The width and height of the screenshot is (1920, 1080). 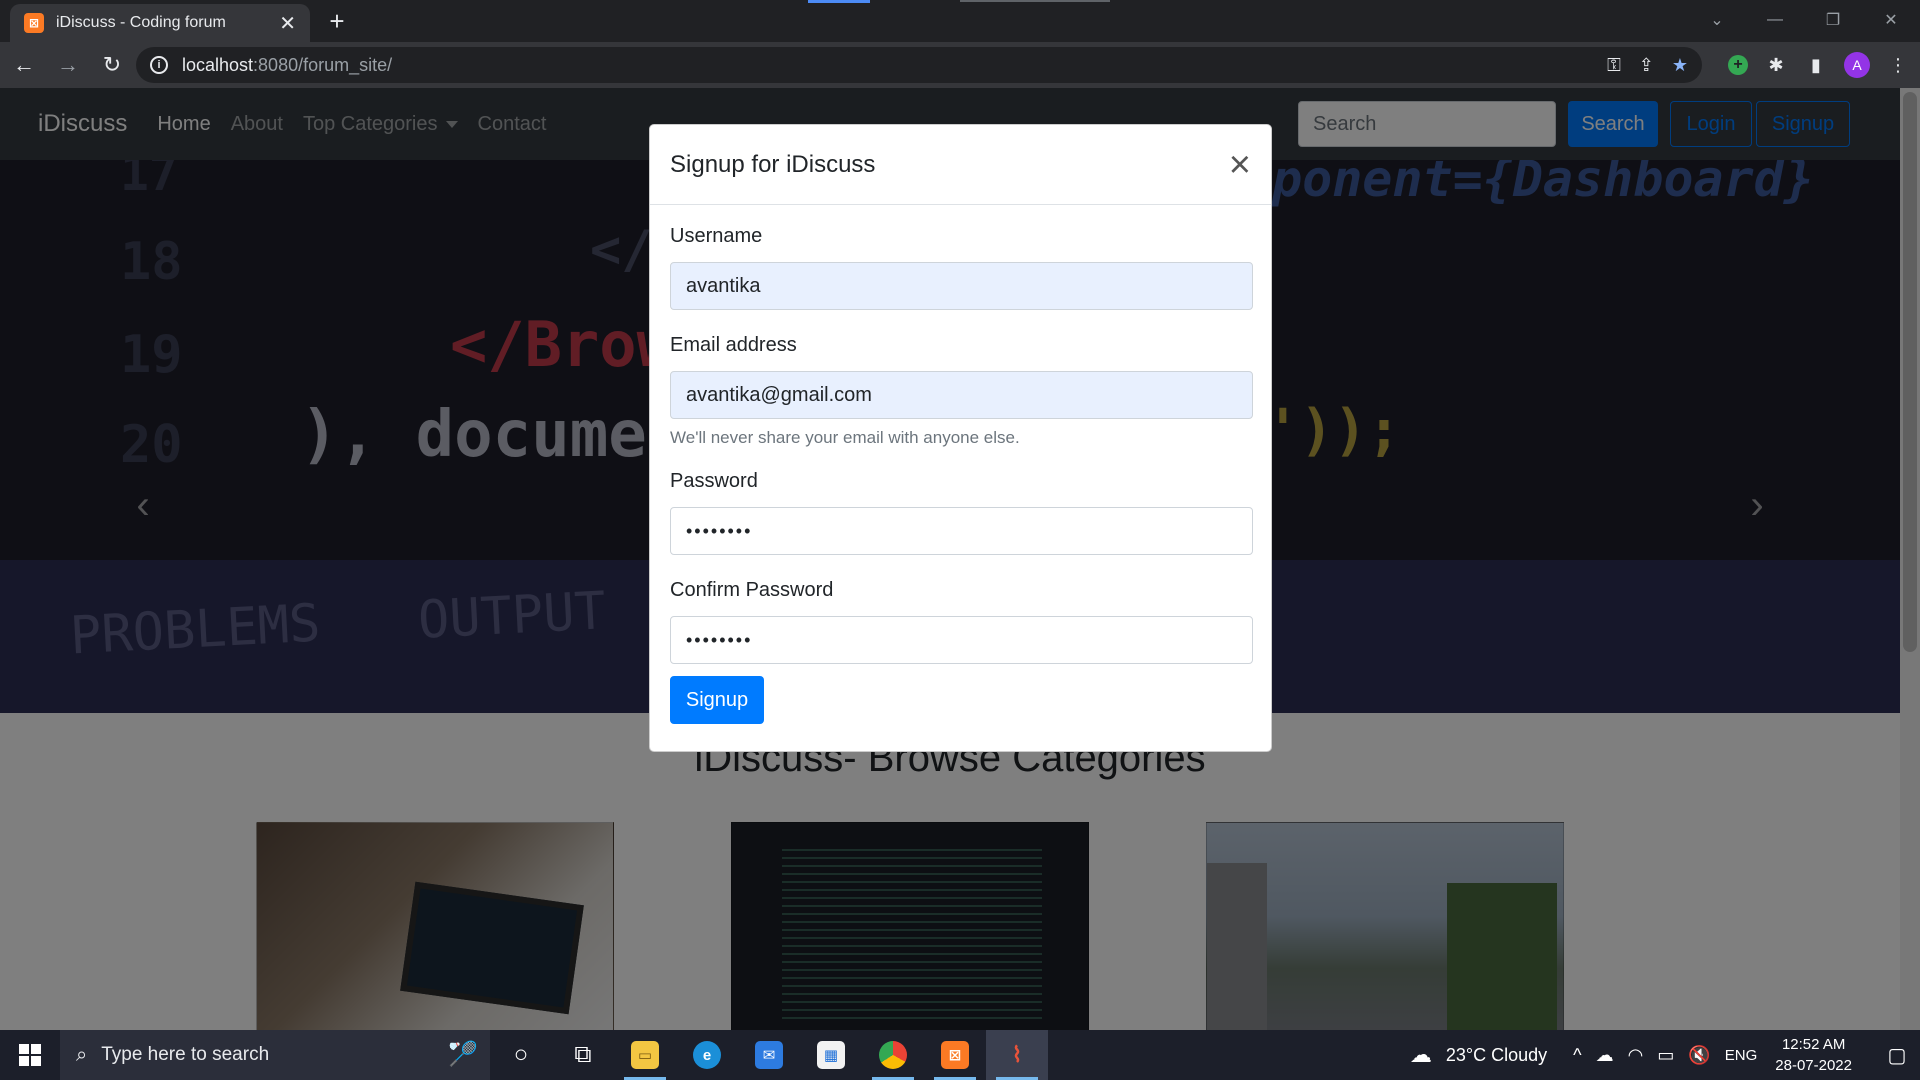 I want to click on modal-header: Signup for iDiscuss ×, so click(x=960, y=165).